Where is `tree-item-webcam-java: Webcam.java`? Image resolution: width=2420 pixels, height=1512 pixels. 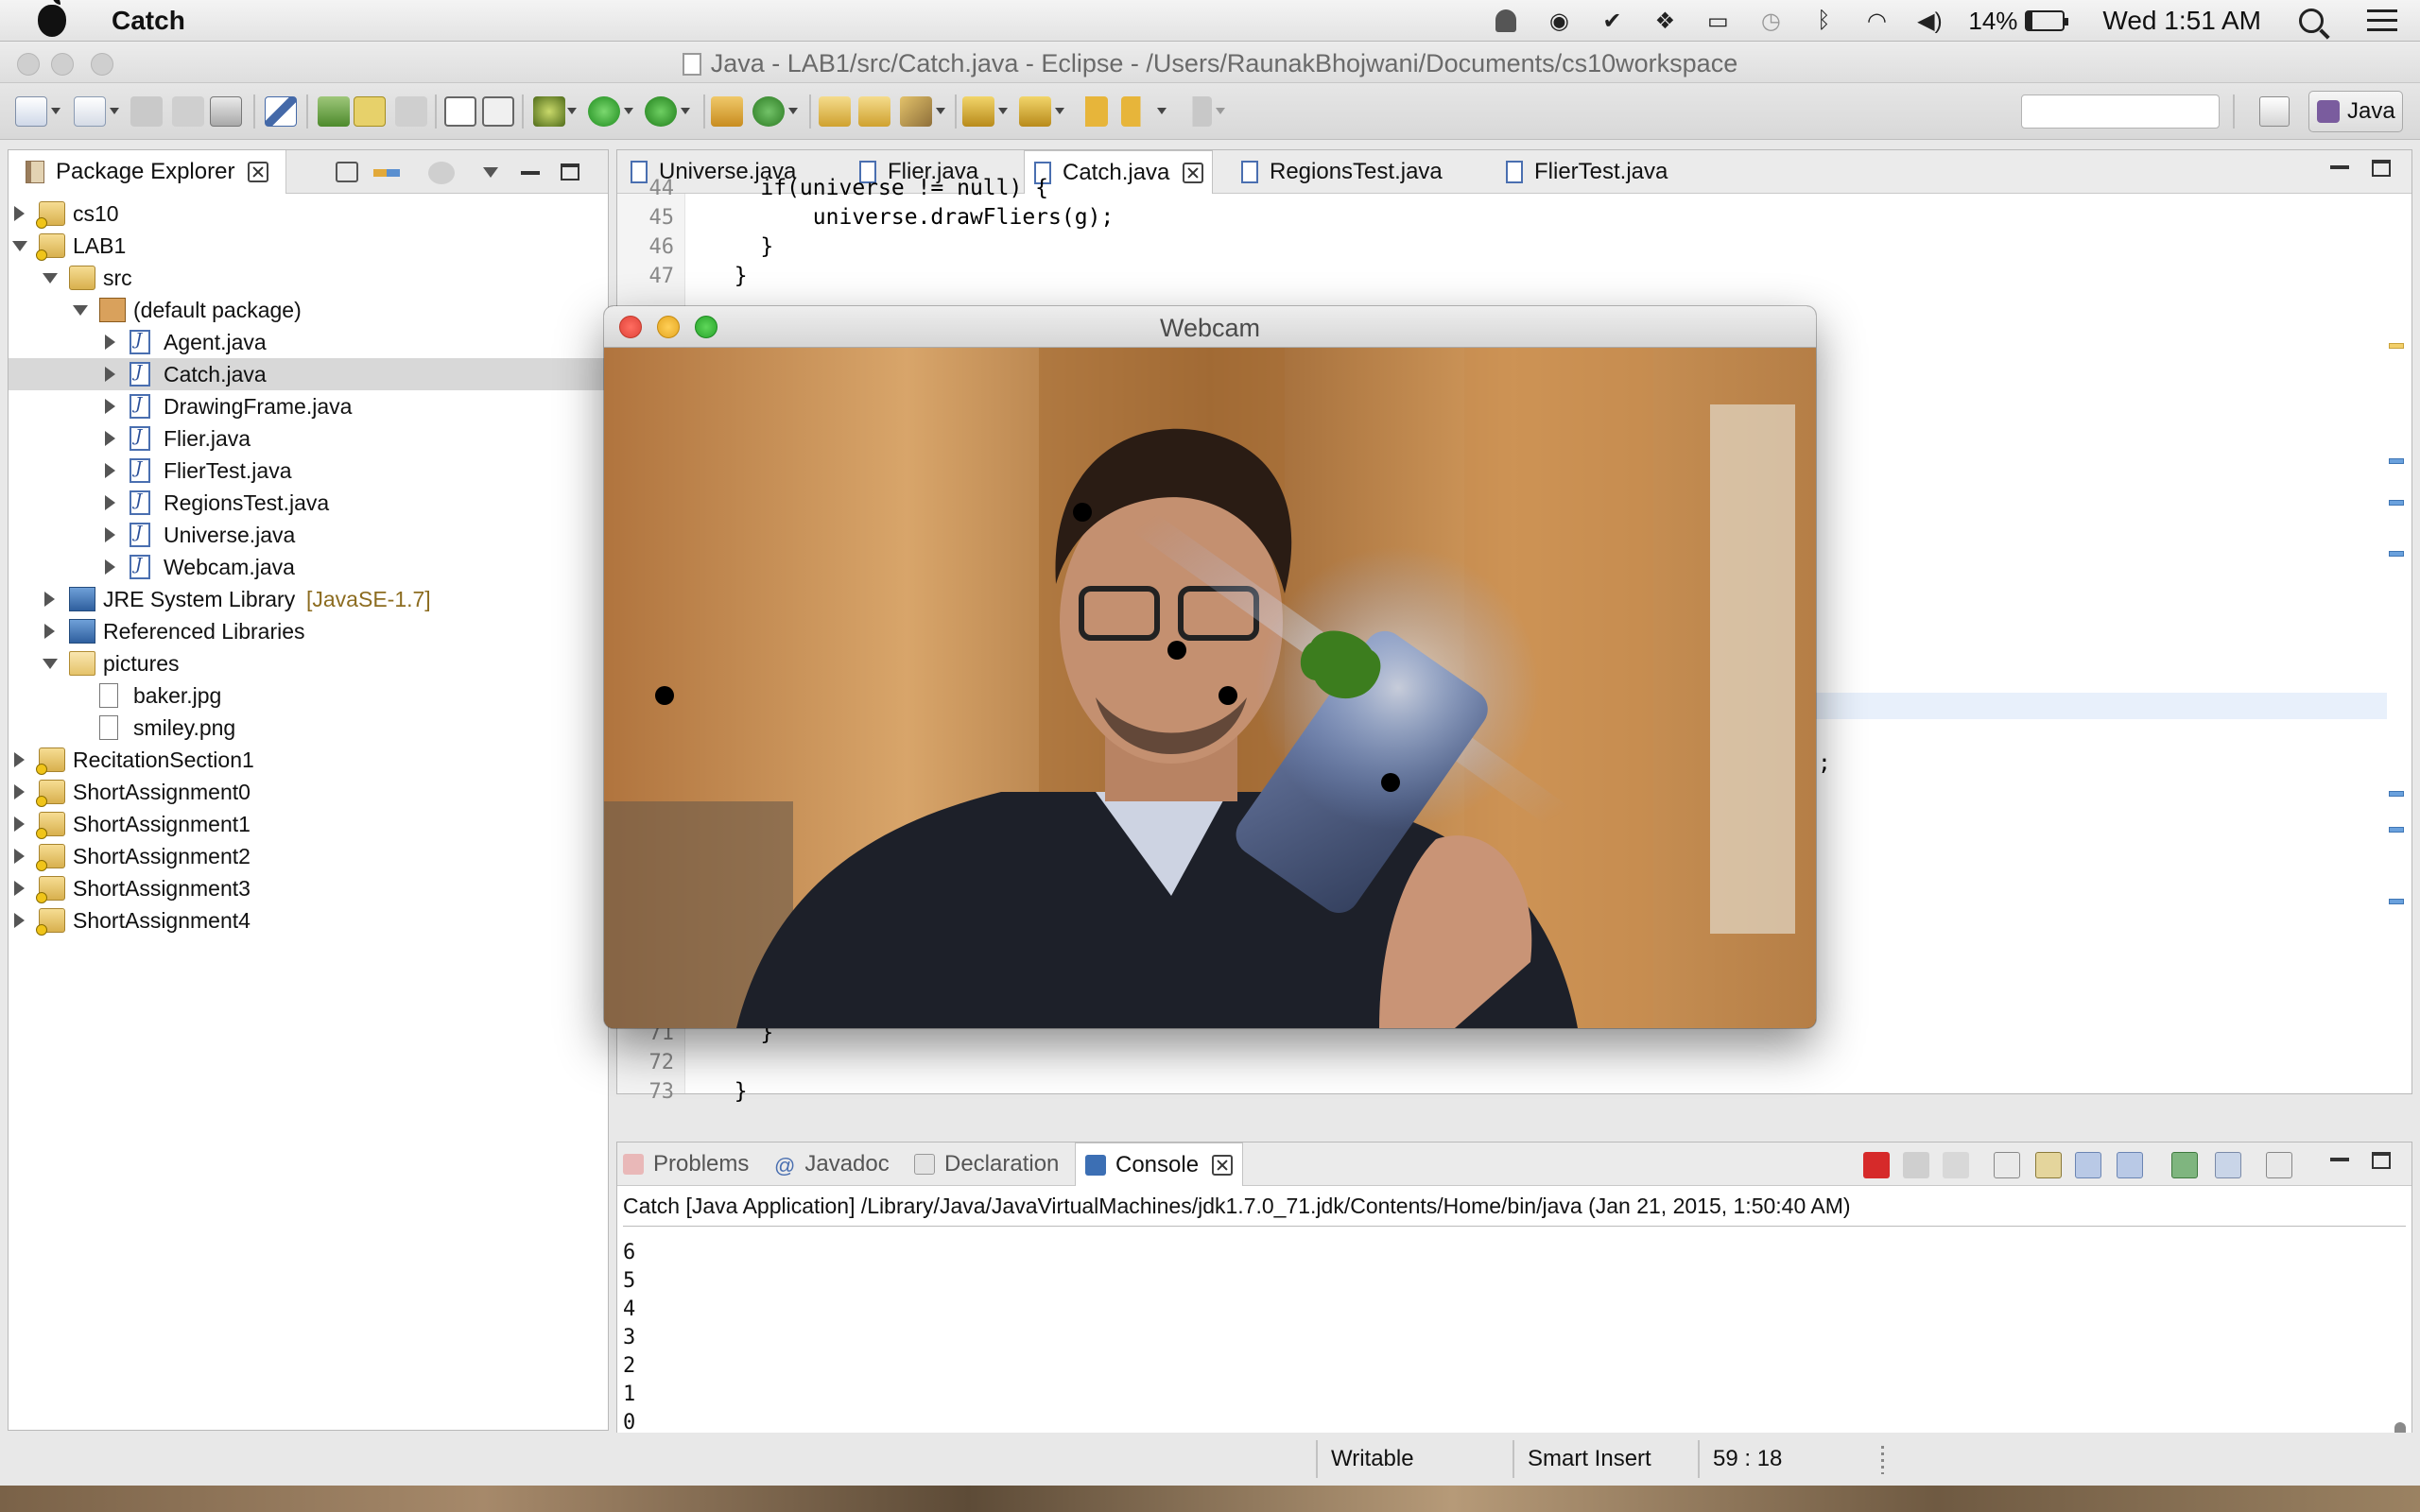
tree-item-webcam-java: Webcam.java is located at coordinates (309, 567).